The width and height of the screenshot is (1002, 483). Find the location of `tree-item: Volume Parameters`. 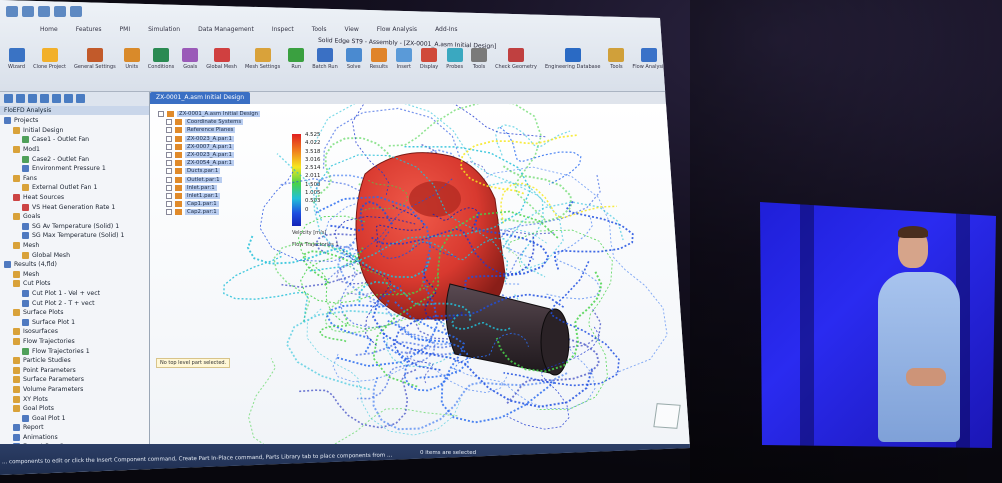

tree-item: Volume Parameters is located at coordinates (74, 390).